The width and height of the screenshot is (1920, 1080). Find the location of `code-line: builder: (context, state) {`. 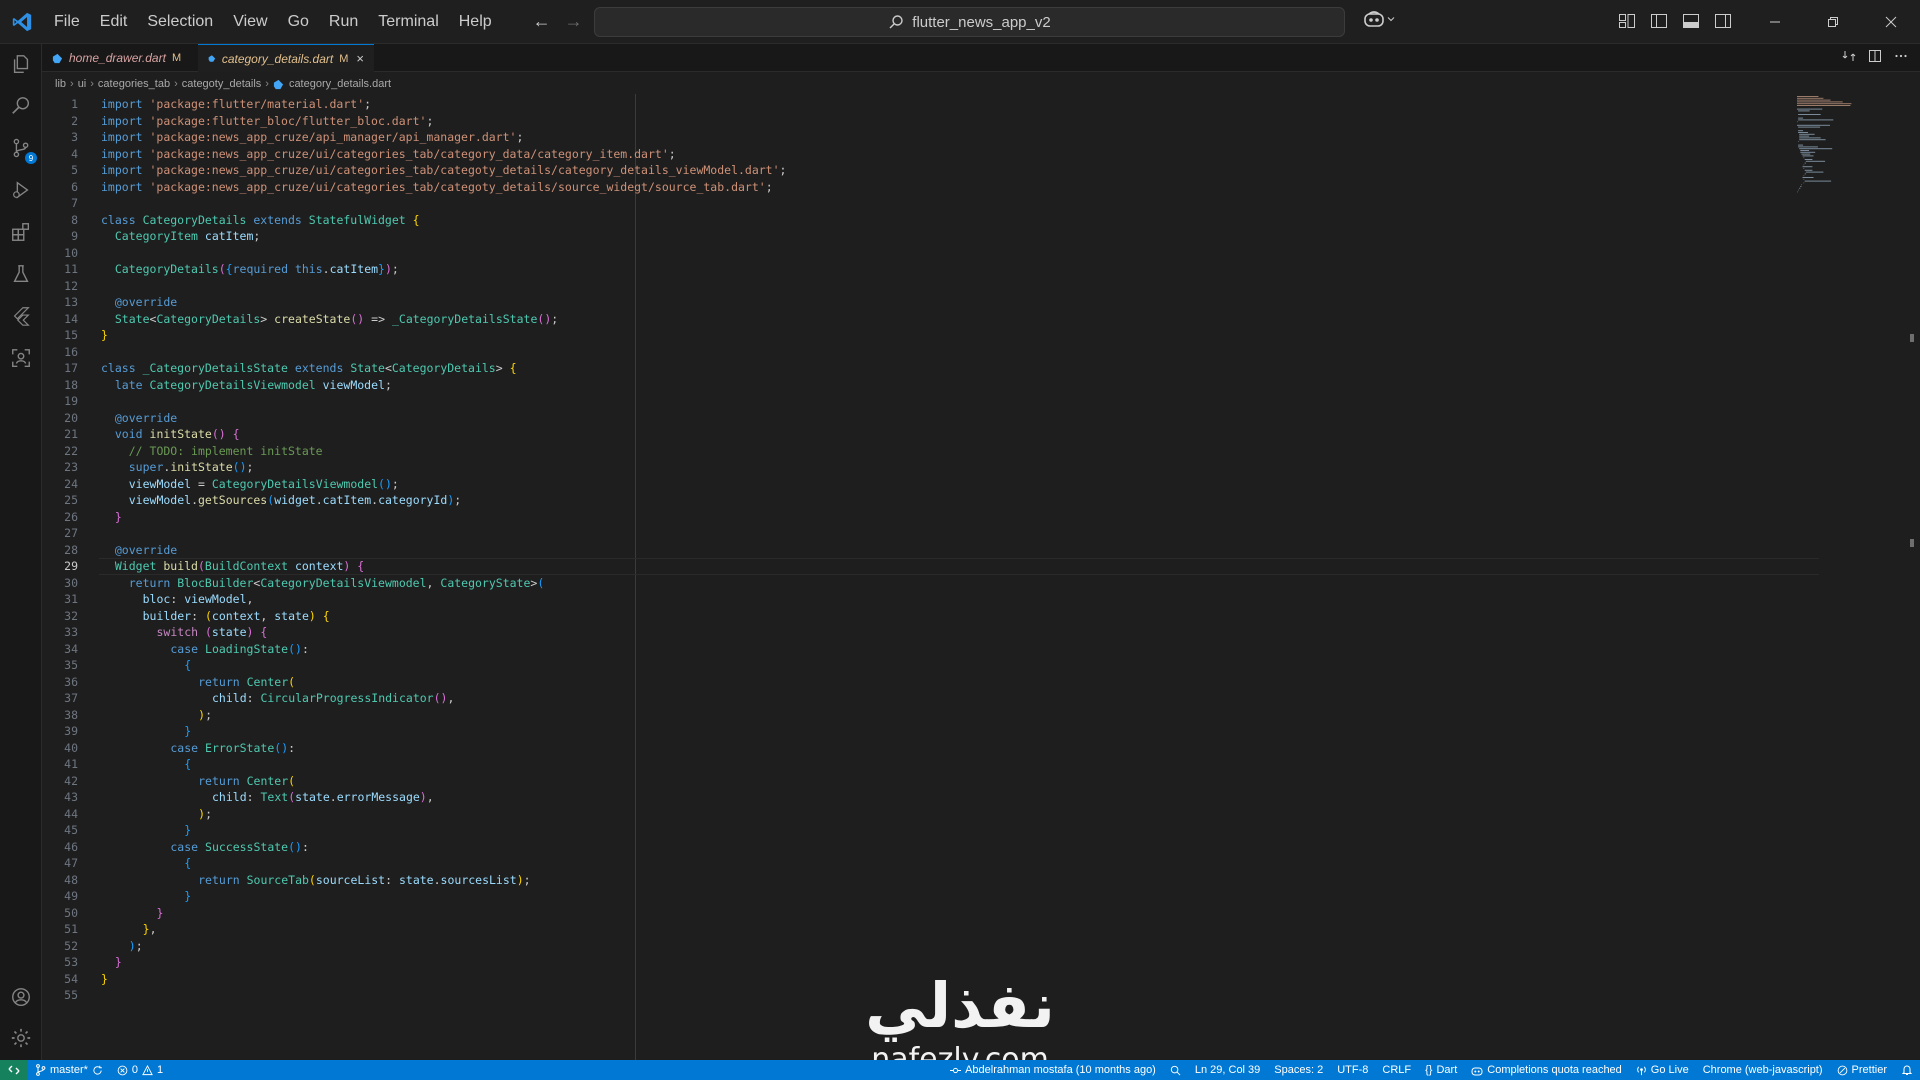

code-line: builder: (context, state) { is located at coordinates (215, 616).